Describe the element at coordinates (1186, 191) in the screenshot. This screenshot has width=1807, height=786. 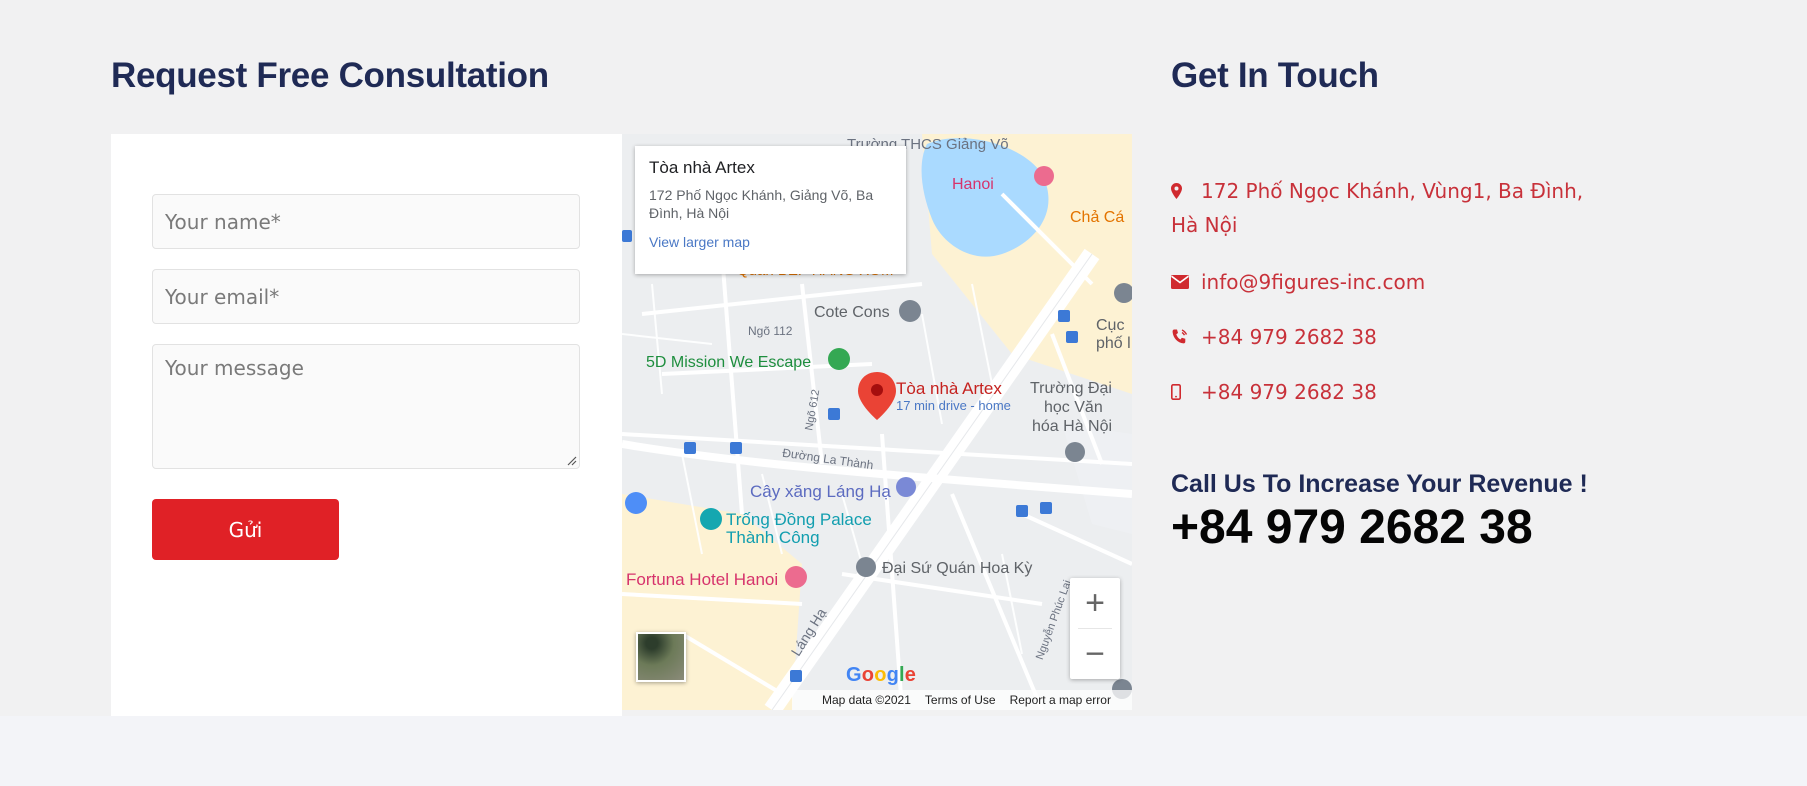
I see `map-marker-icon` at that location.